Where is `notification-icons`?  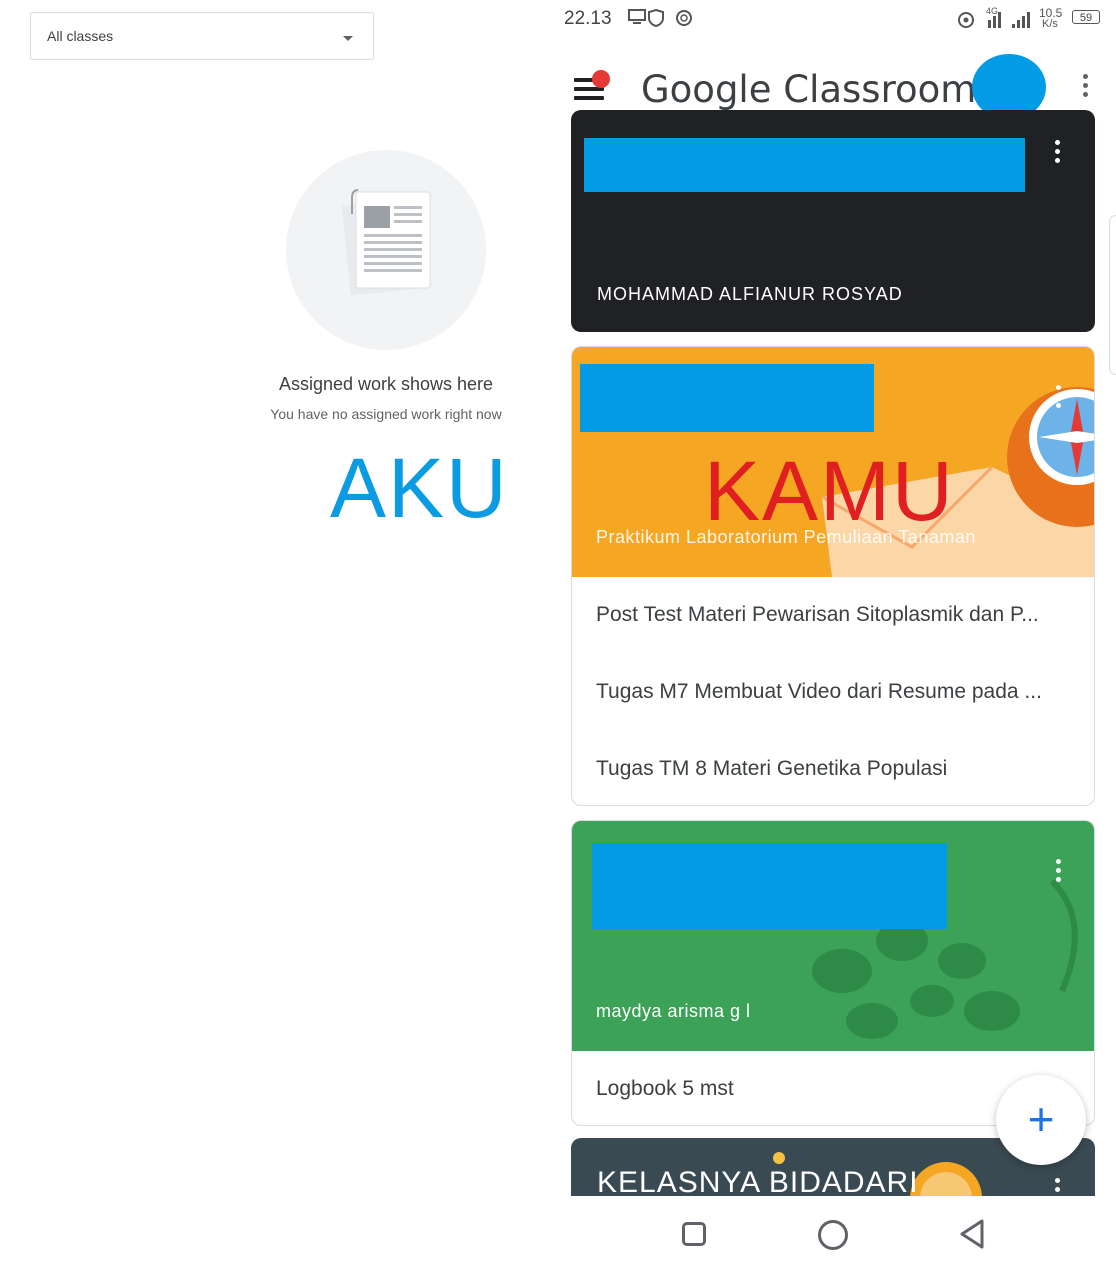
notification-icons is located at coordinates (660, 18).